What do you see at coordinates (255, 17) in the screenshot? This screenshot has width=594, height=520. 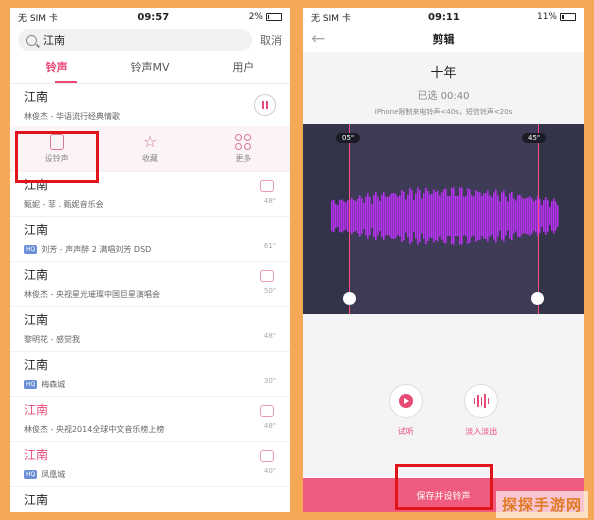 I see `battery-percent: 2%` at bounding box center [255, 17].